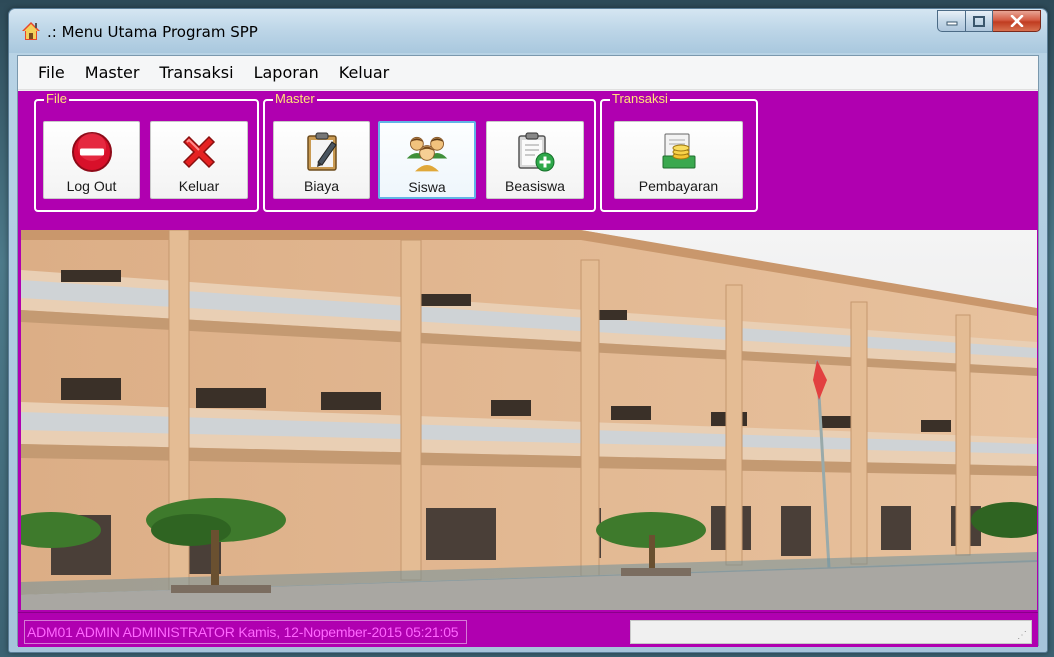  Describe the element at coordinates (199, 186) in the screenshot. I see `keluar-label: Keluar` at that location.